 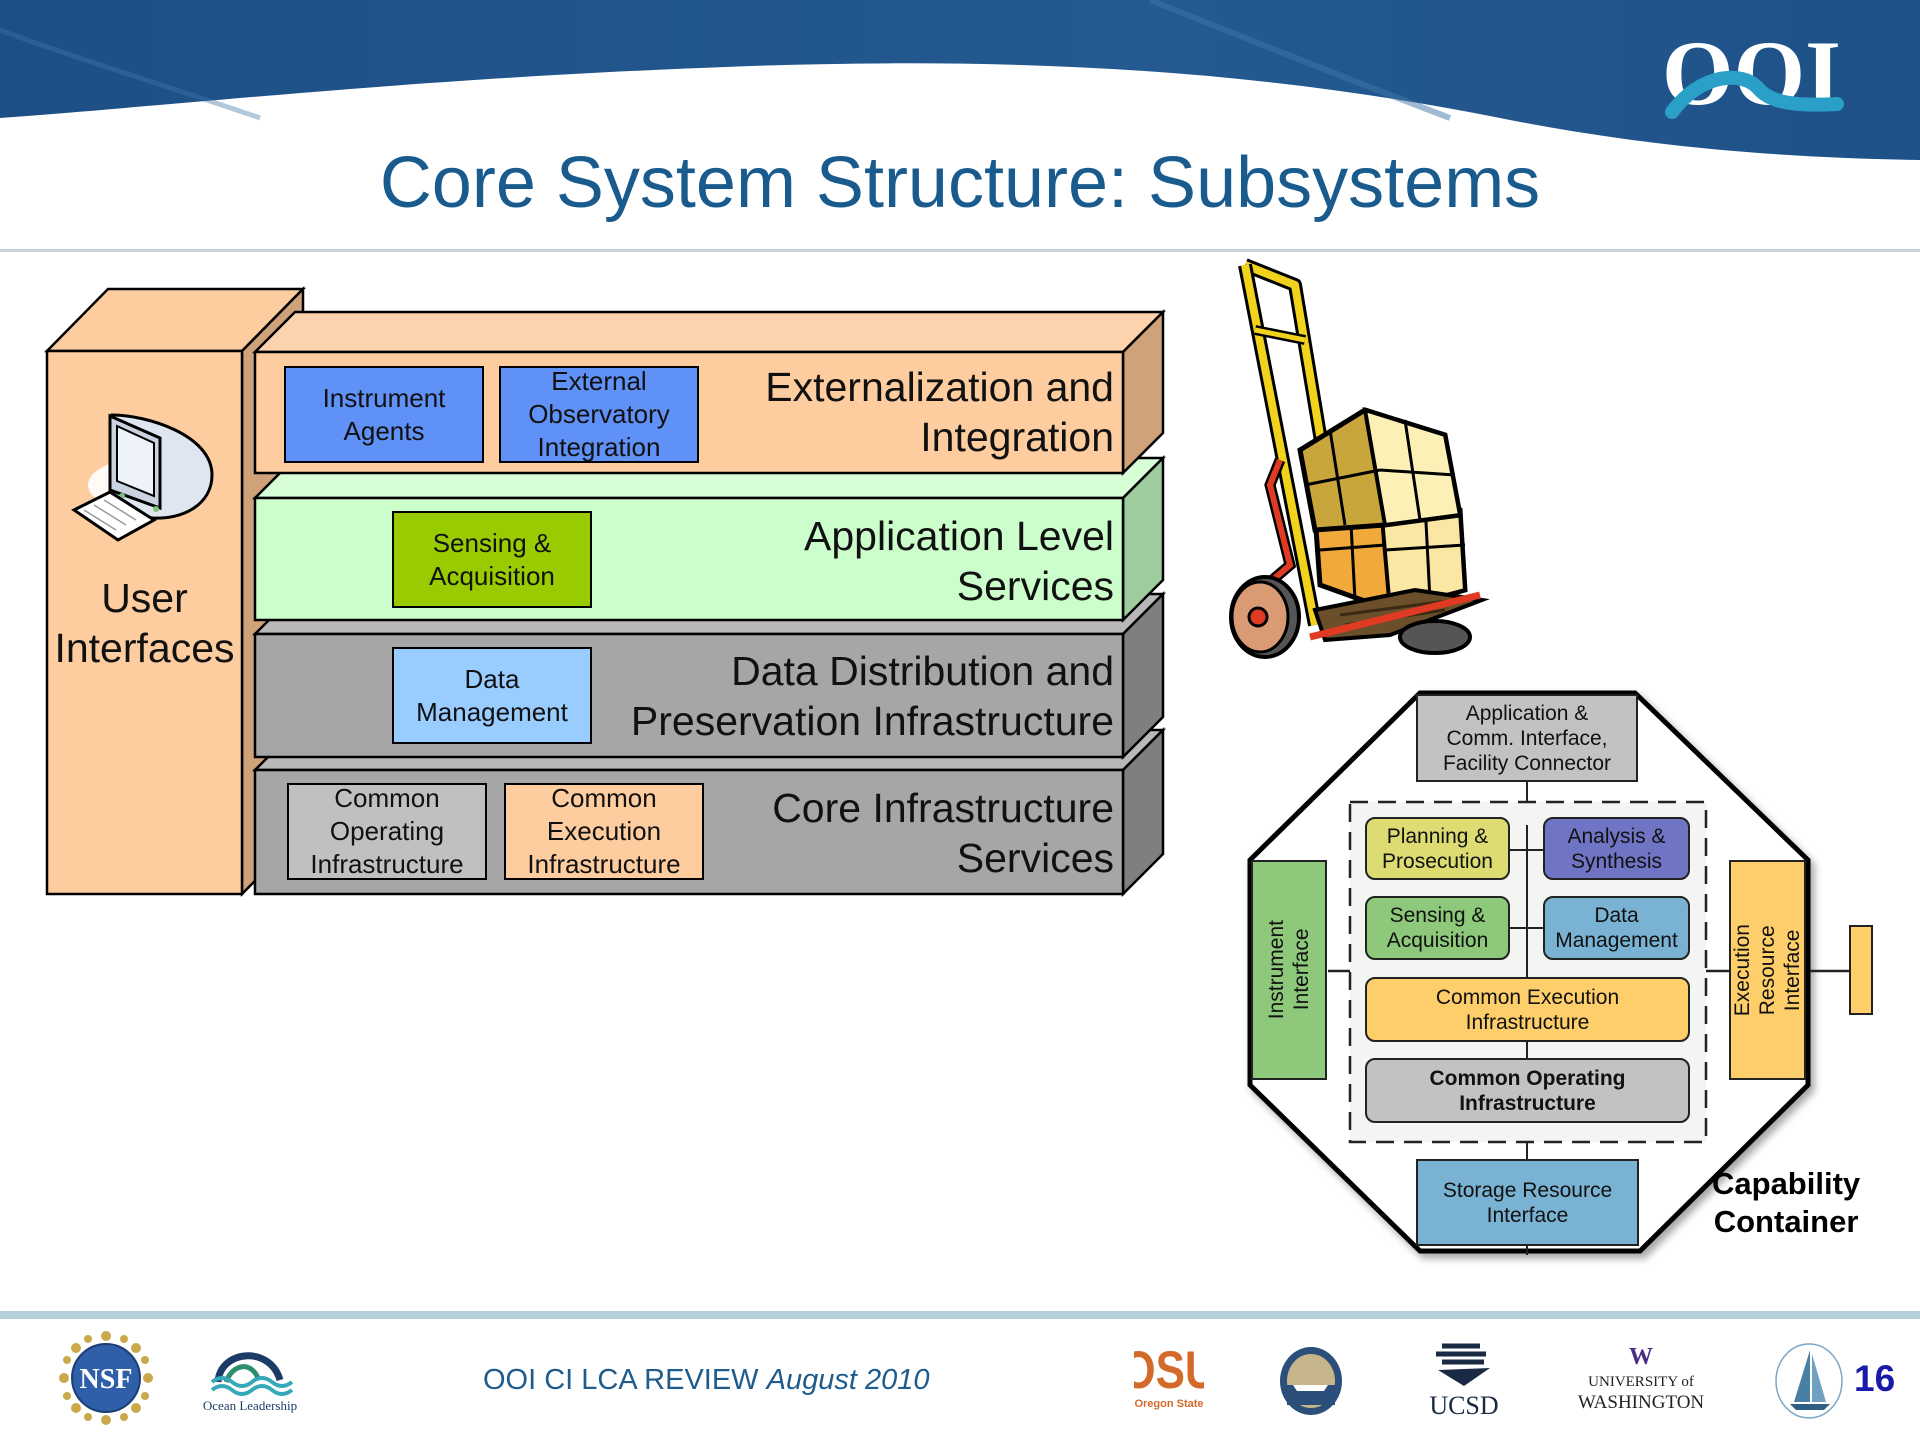 What do you see at coordinates (1464, 1380) in the screenshot?
I see `ucsd-logo: UCSD` at bounding box center [1464, 1380].